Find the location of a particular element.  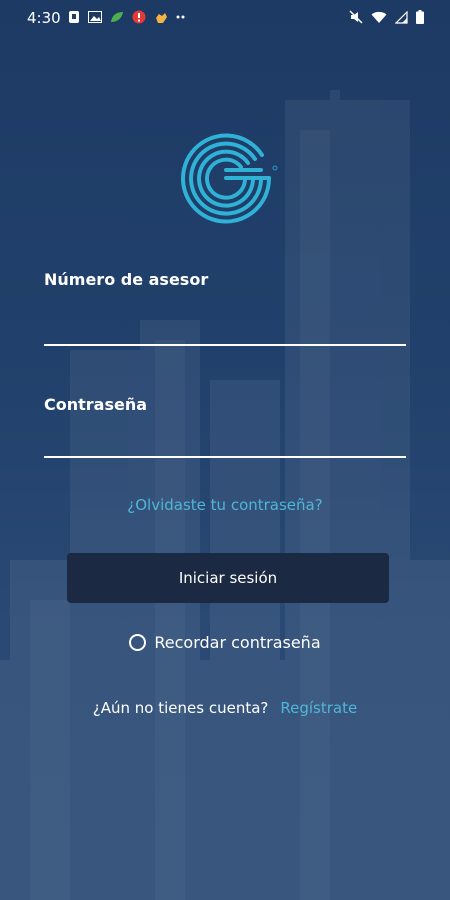

register-link: Regístrate is located at coordinates (318, 708).